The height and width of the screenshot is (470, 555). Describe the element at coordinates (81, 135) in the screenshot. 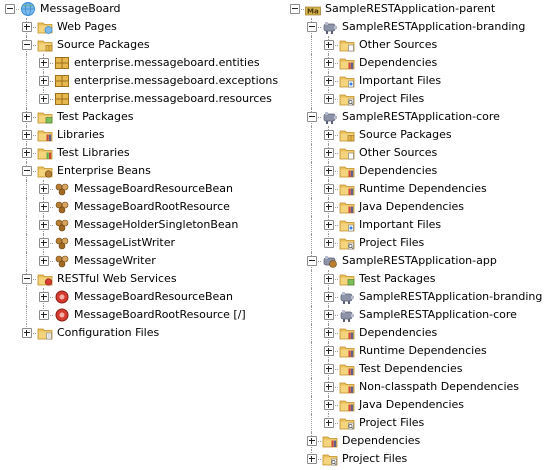

I see `tree-node-label: Libraries` at that location.